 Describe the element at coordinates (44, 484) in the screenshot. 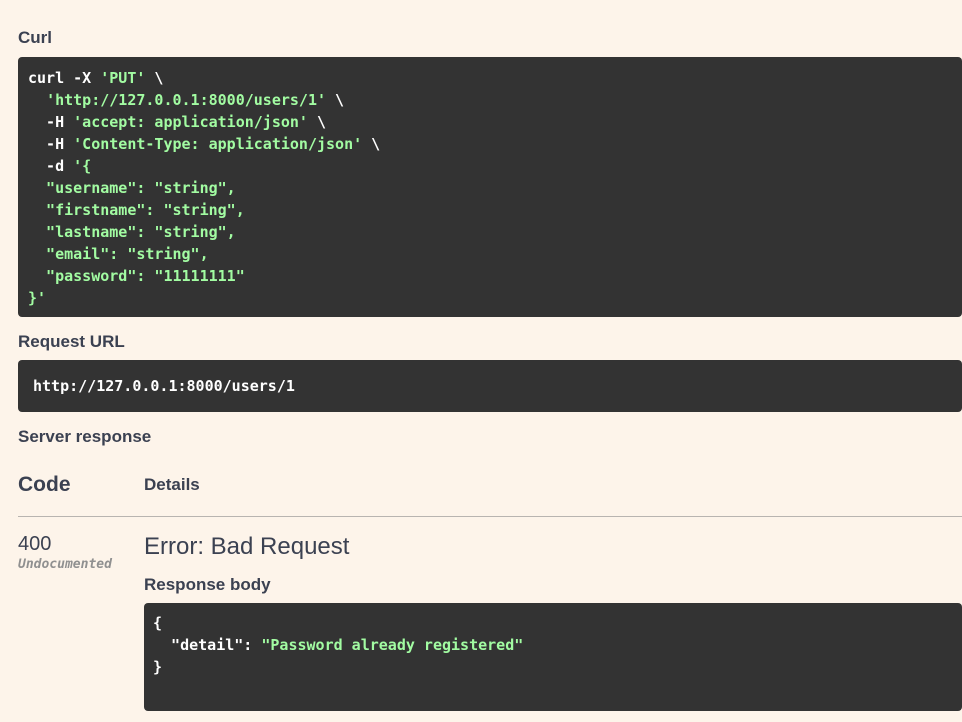

I see `column-header-code: Code` at that location.